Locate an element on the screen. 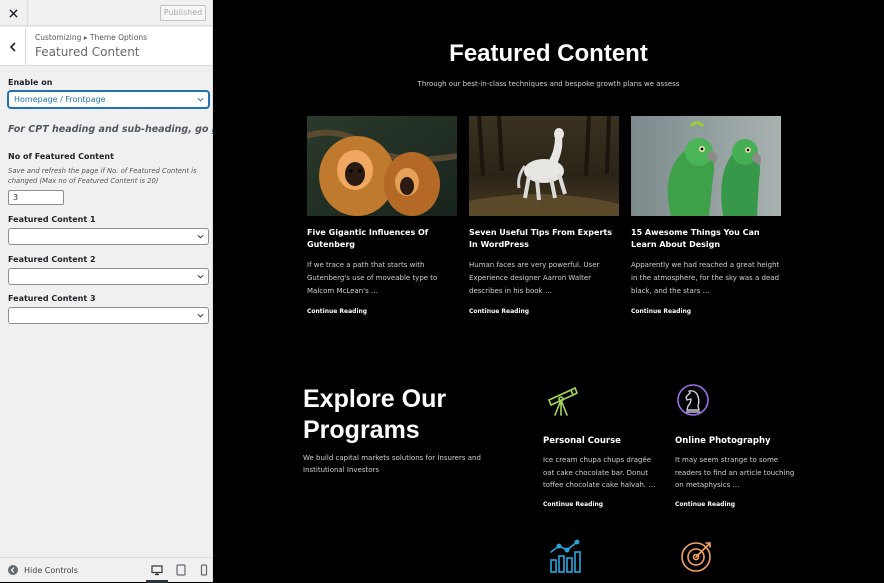  enable-on-select: Homepage / Frontpage is located at coordinates (108, 99).